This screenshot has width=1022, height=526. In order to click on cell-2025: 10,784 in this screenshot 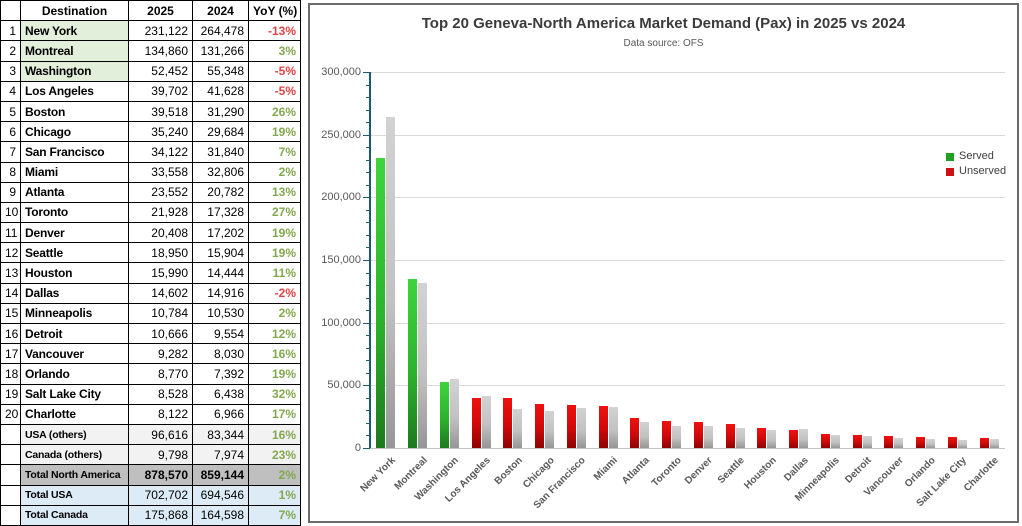, I will do `click(160, 313)`.